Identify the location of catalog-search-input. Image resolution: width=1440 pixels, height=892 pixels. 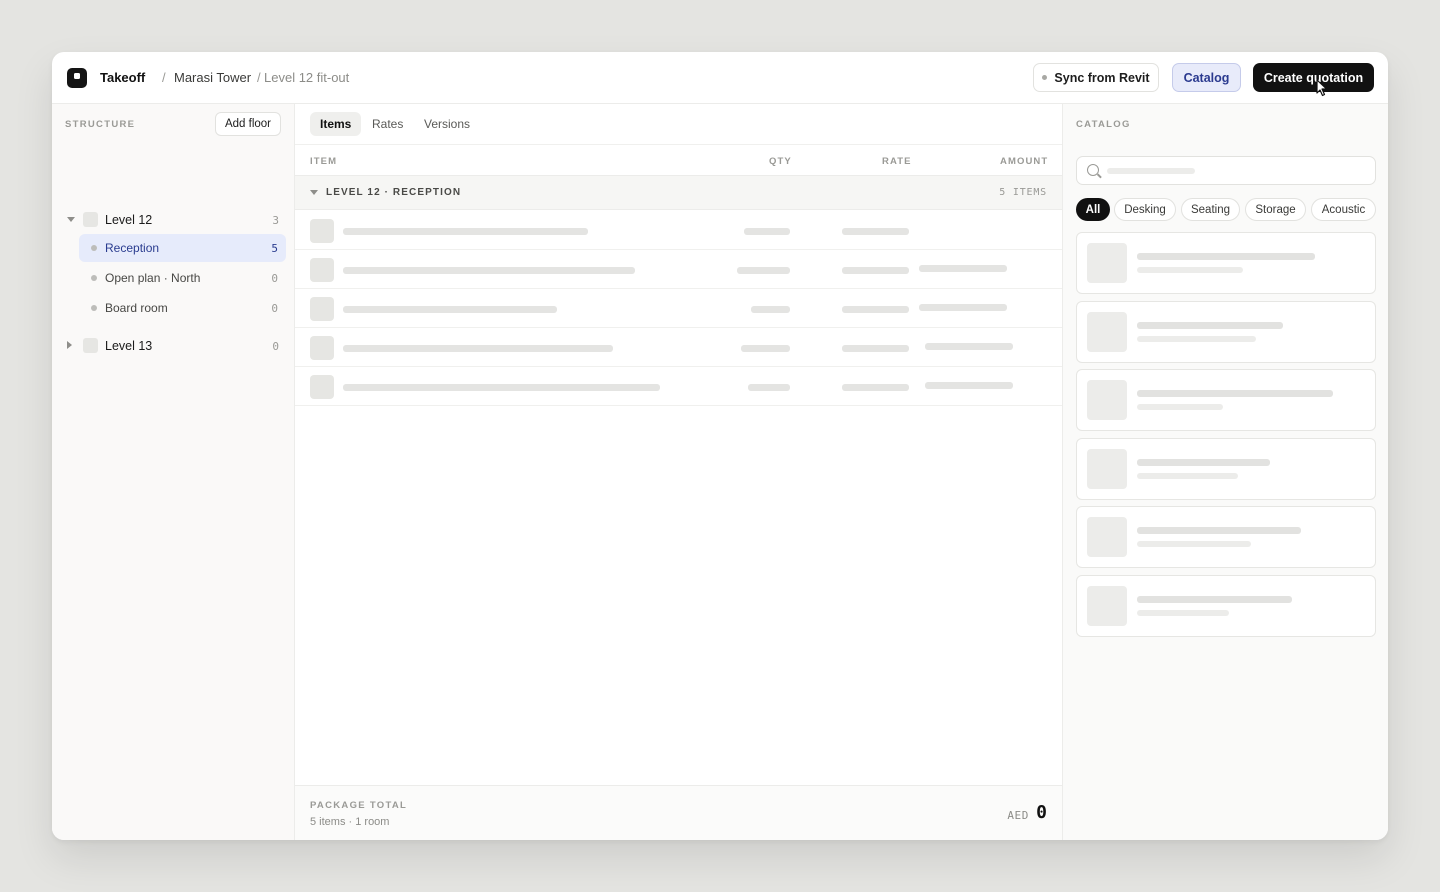
(1226, 170).